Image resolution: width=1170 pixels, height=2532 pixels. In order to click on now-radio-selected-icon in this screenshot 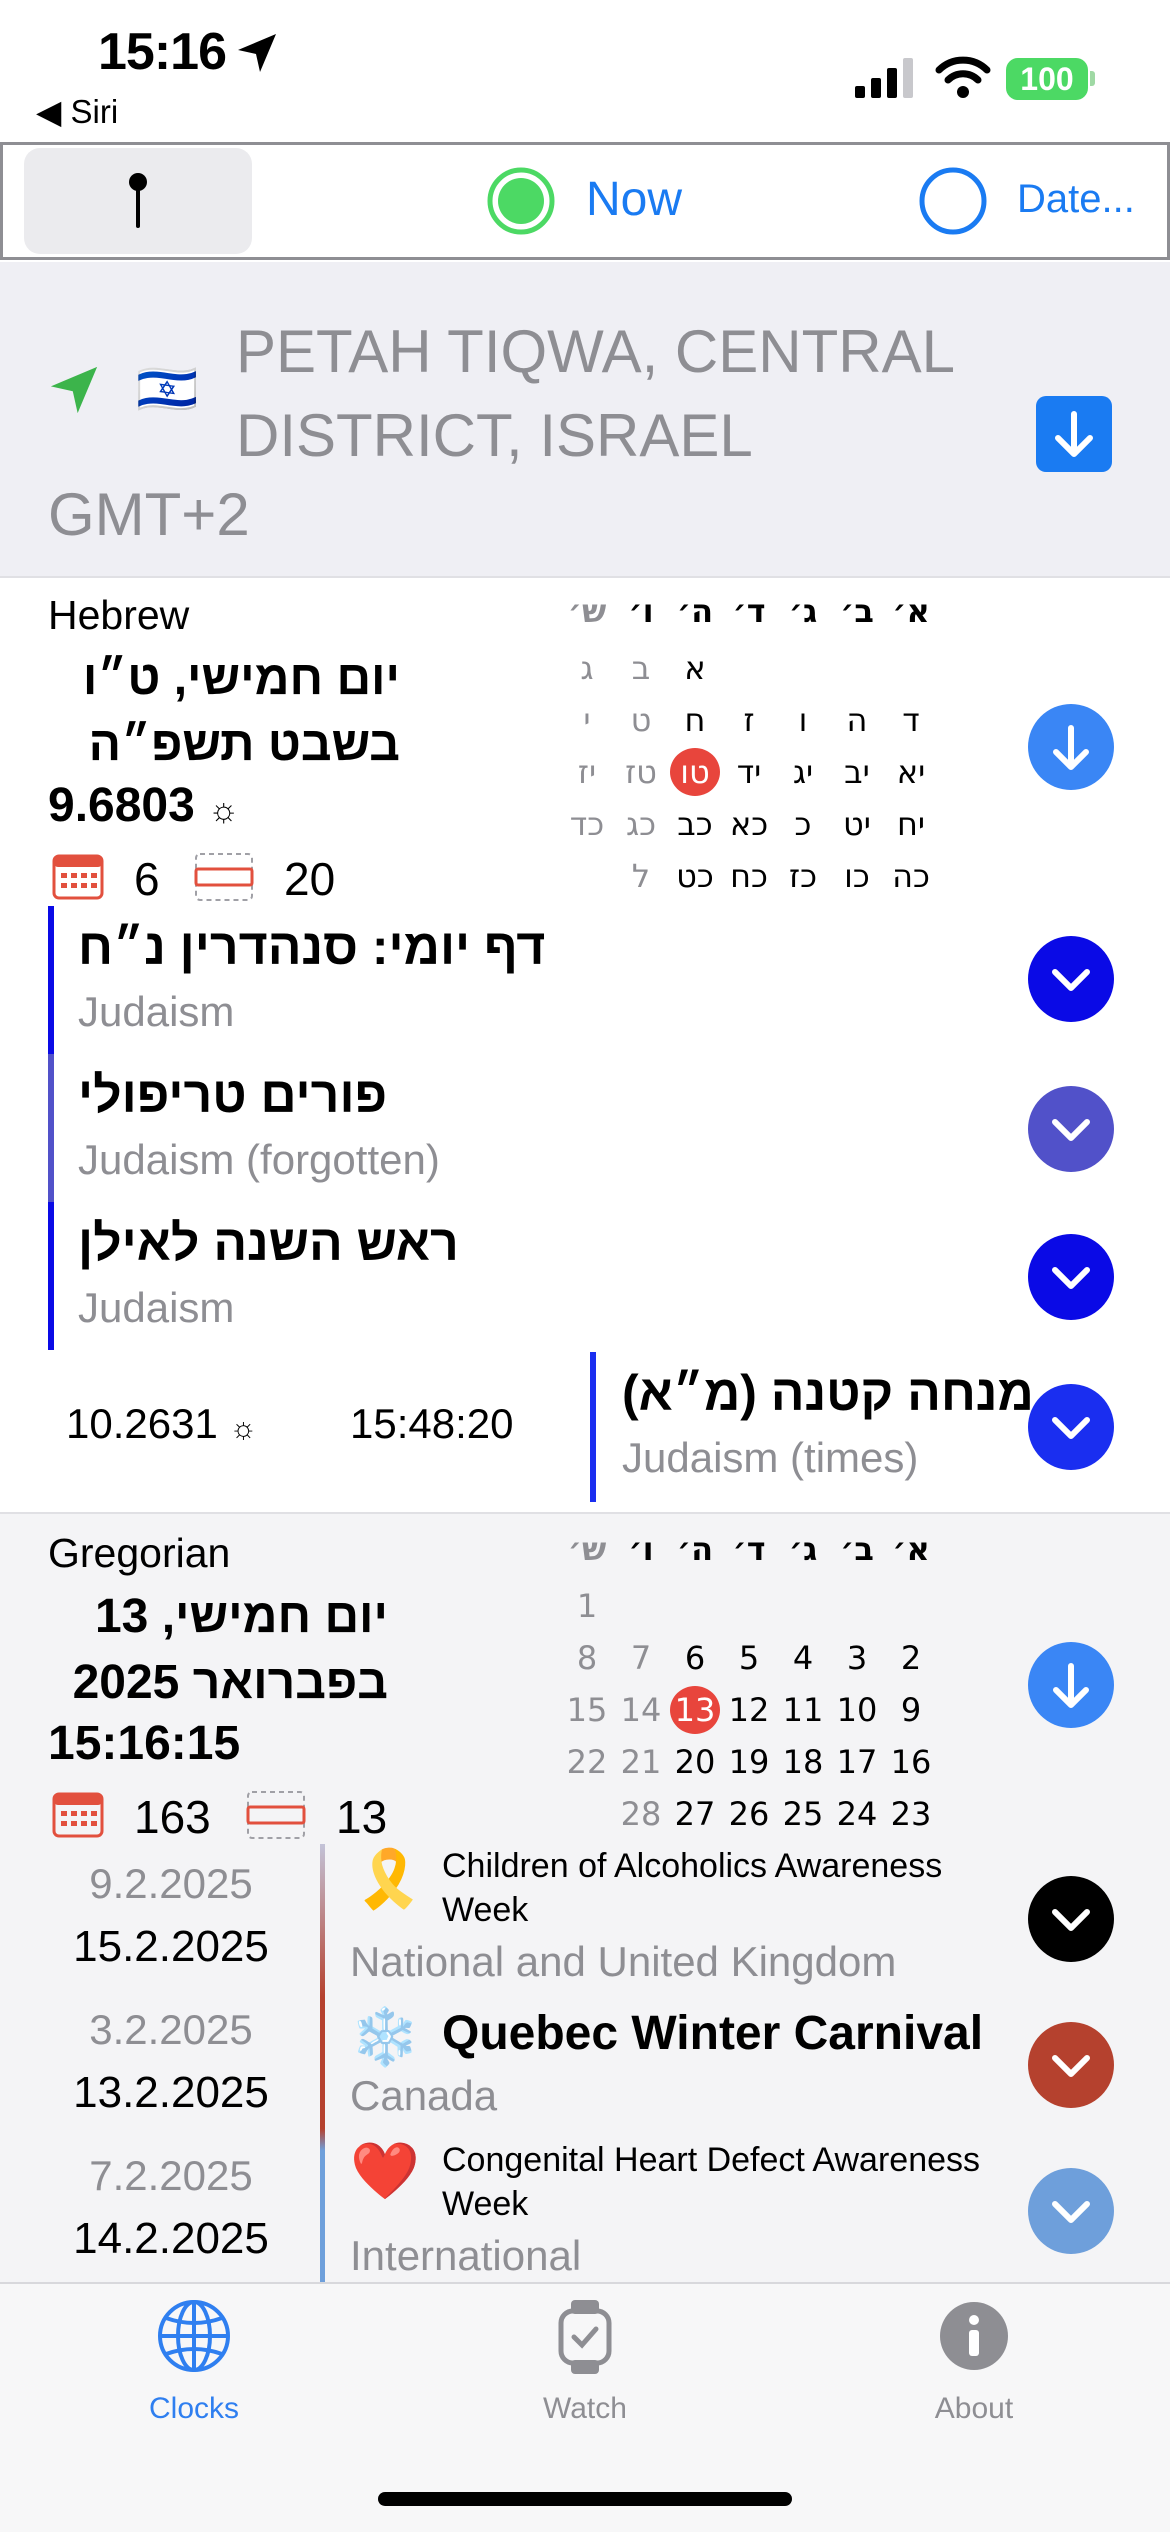, I will do `click(521, 201)`.